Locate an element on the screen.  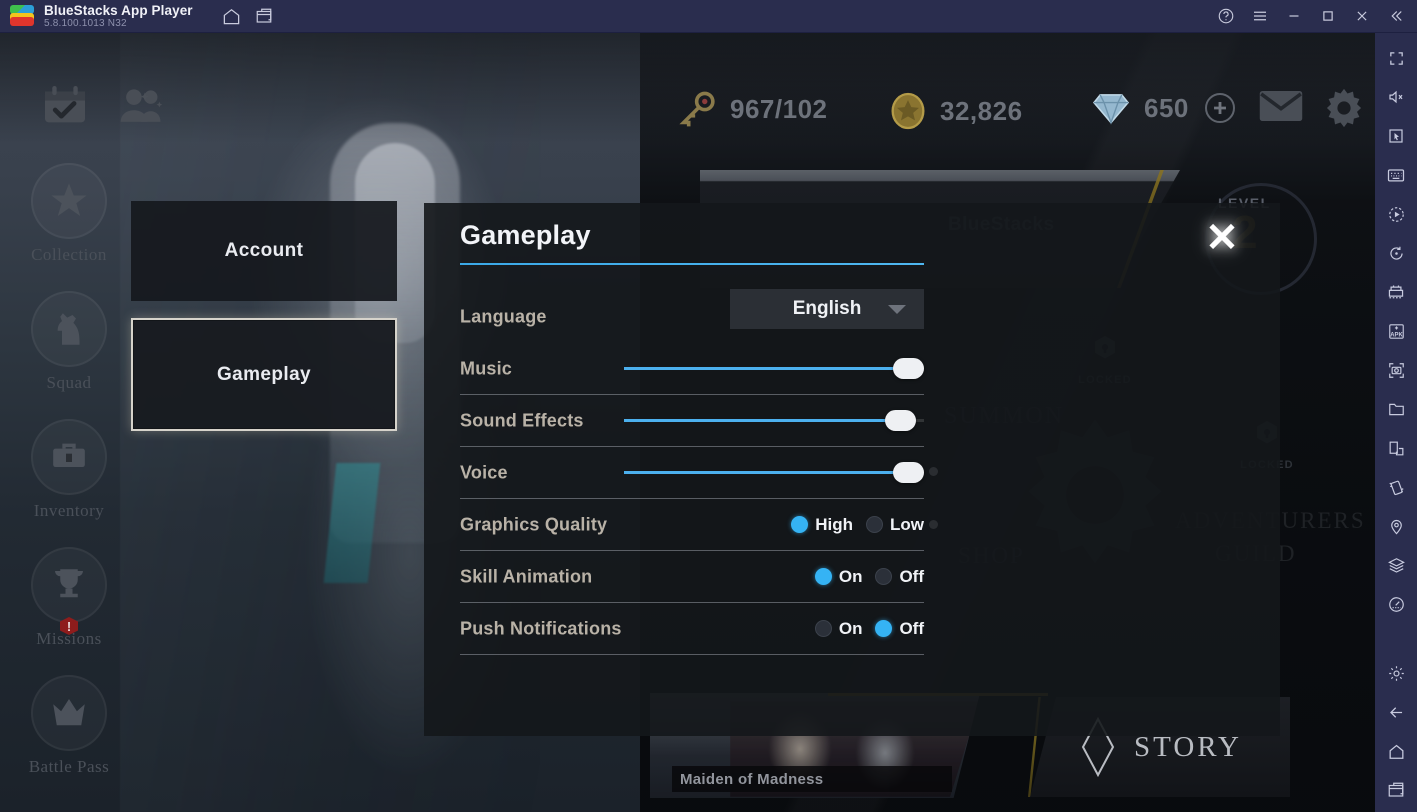
settings-gear-icon is located at coordinates (1396, 673).